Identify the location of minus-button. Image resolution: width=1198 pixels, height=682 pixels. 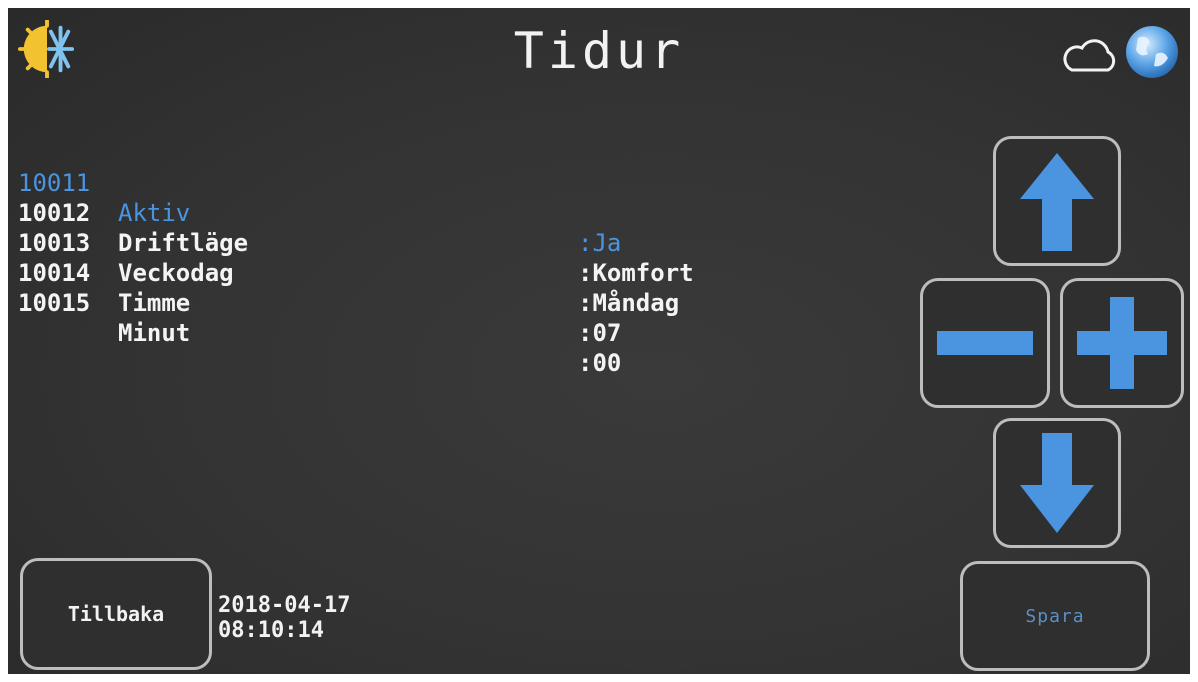
(985, 343).